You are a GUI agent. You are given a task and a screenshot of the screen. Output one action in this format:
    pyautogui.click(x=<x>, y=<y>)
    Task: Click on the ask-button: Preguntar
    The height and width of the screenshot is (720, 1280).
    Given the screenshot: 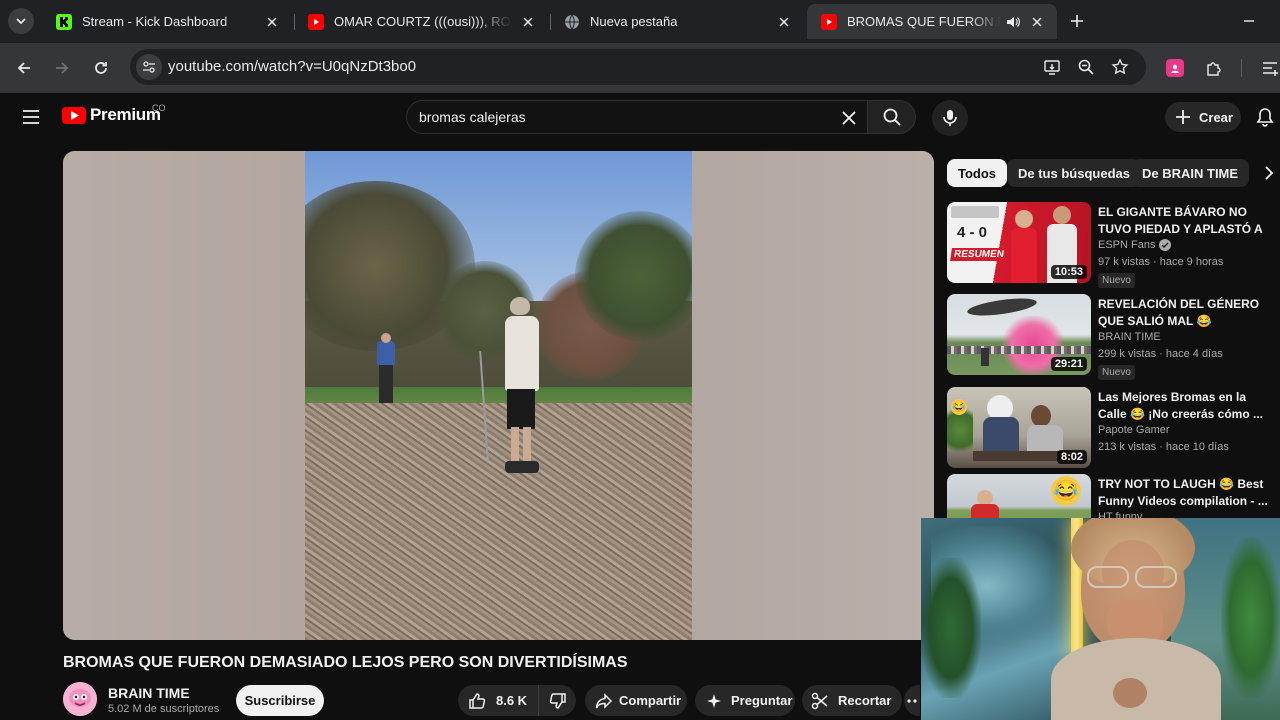 What is the action you would take?
    pyautogui.click(x=745, y=700)
    